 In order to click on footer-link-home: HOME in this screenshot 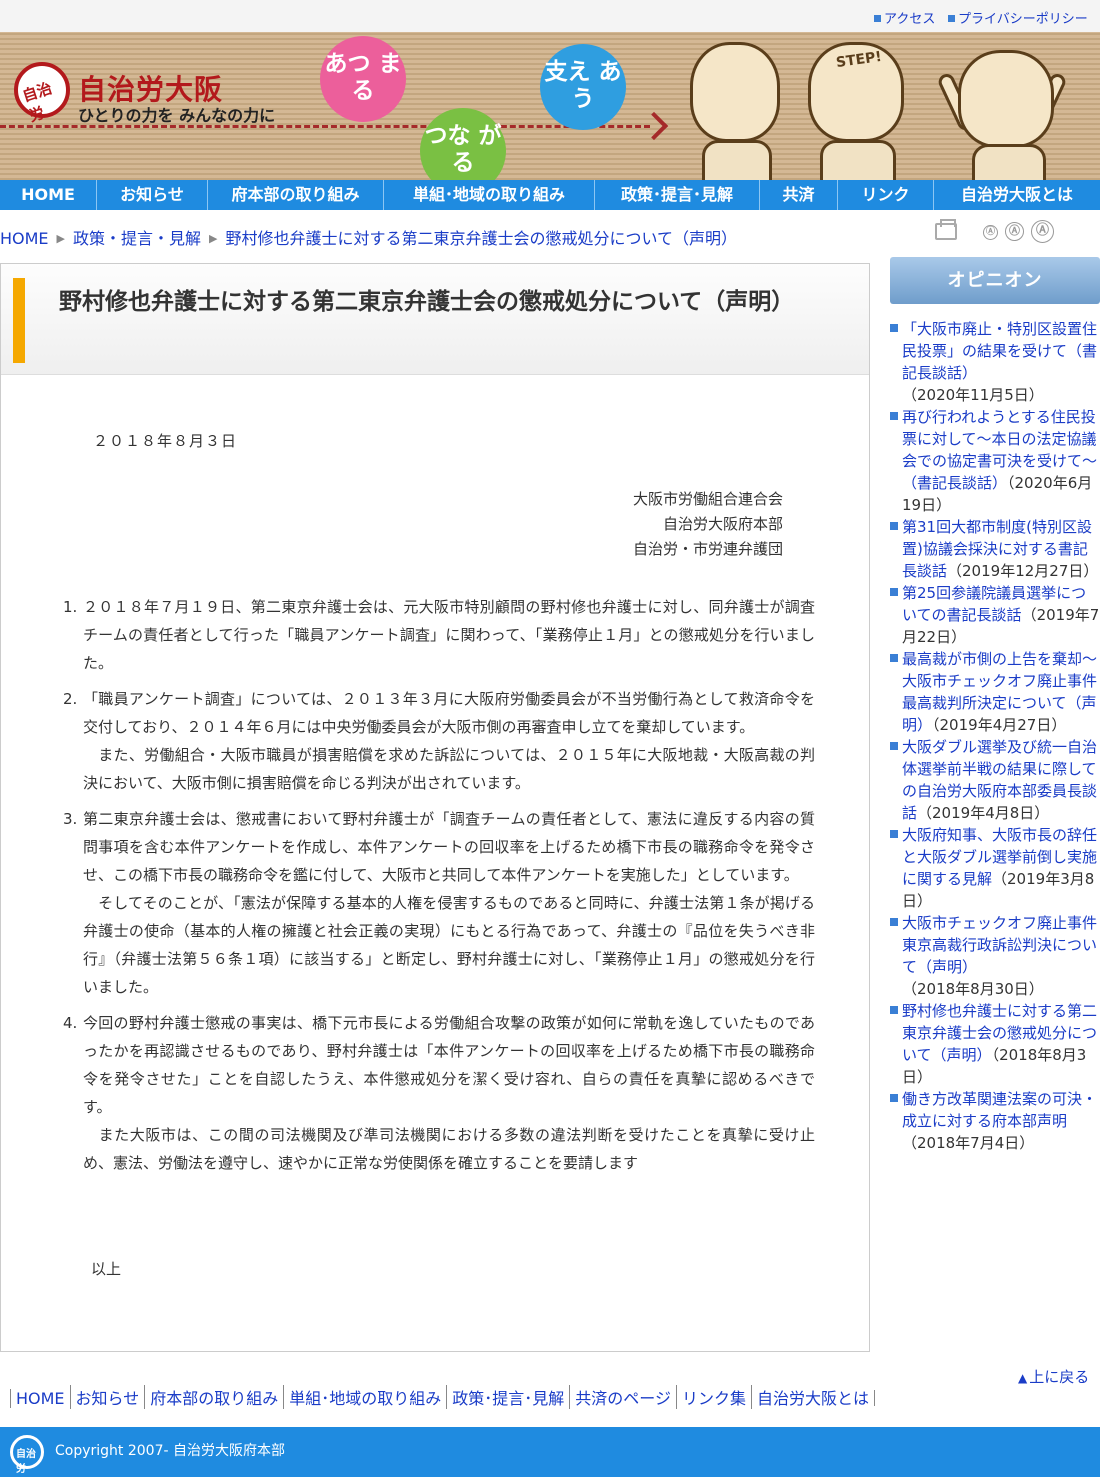, I will do `click(40, 1398)`.